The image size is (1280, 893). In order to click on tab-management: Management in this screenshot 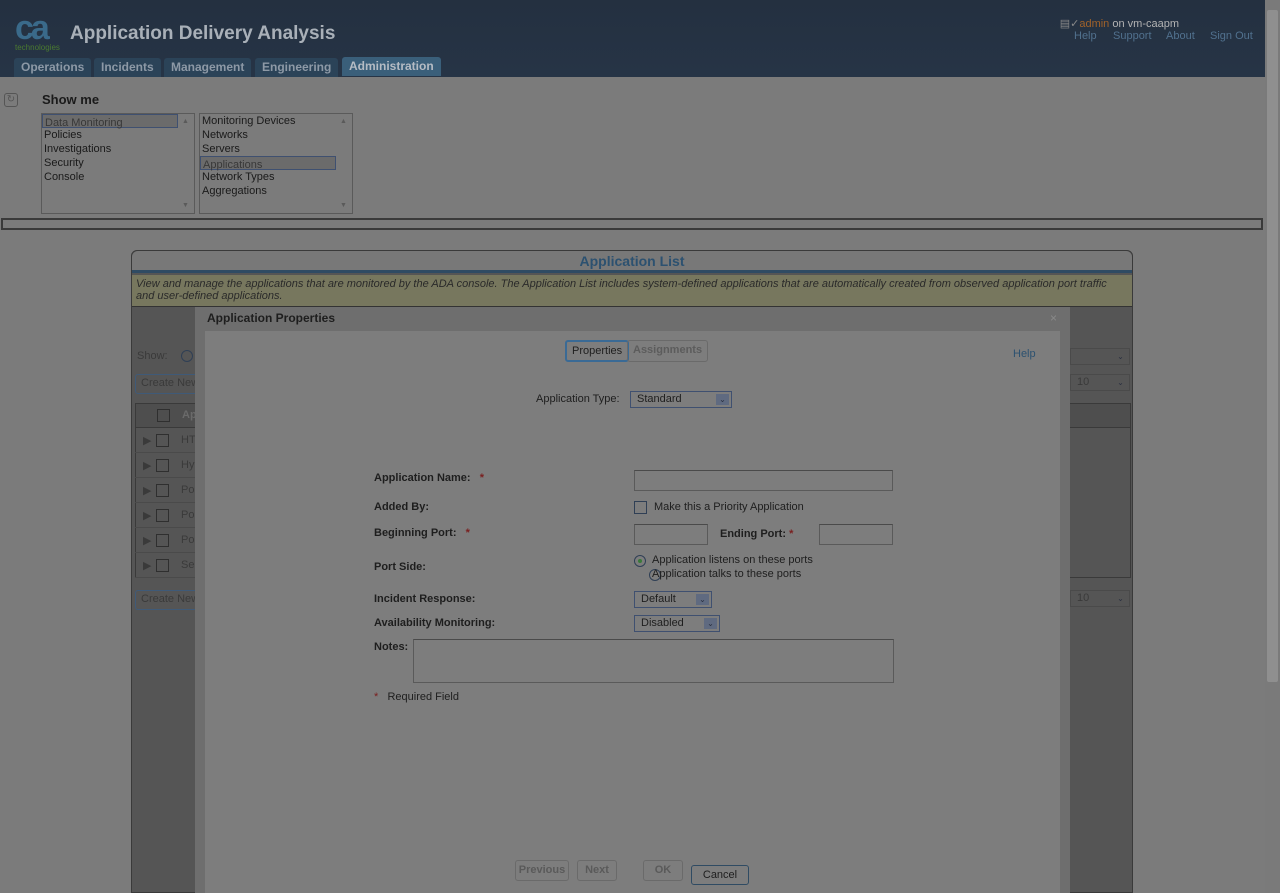, I will do `click(208, 67)`.